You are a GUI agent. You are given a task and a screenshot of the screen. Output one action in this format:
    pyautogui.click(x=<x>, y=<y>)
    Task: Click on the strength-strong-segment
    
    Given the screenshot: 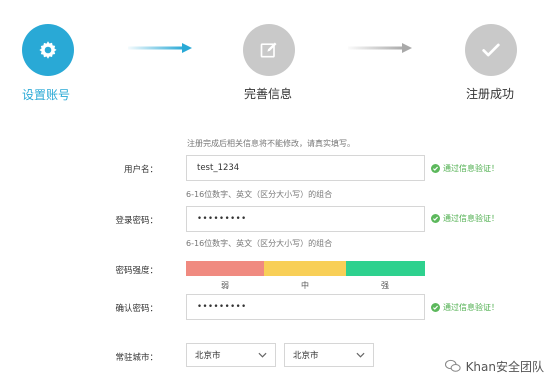 What is the action you would take?
    pyautogui.click(x=385, y=268)
    